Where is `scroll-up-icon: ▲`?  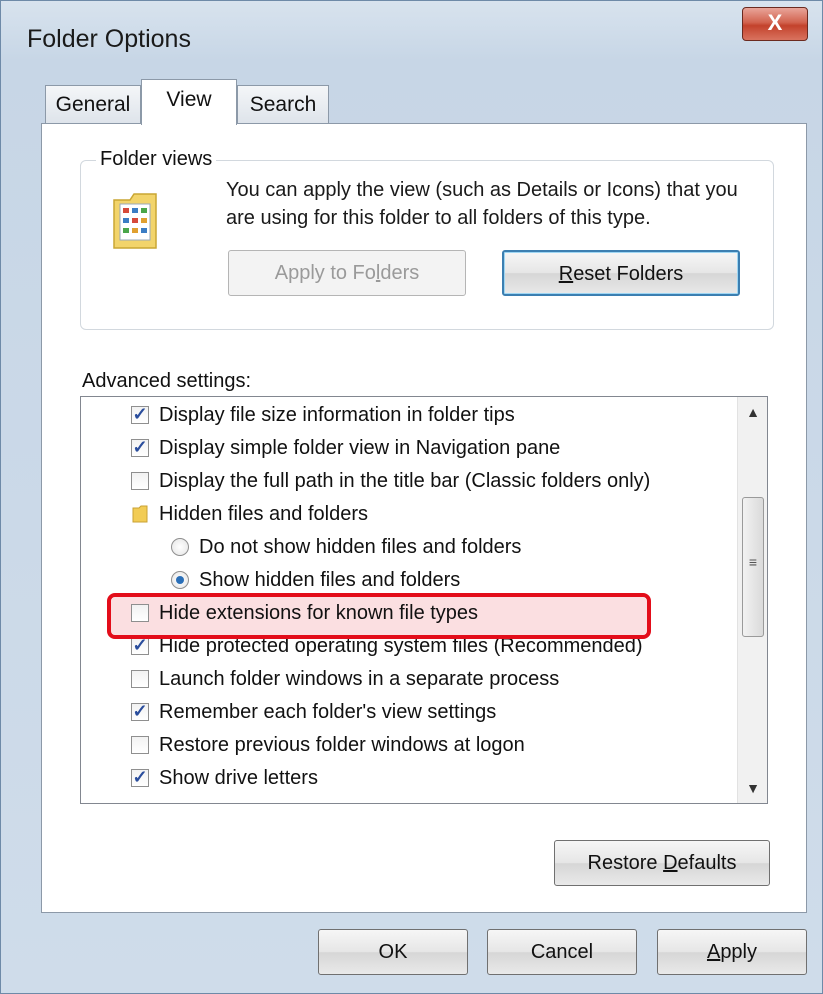
scroll-up-icon: ▲ is located at coordinates (752, 412).